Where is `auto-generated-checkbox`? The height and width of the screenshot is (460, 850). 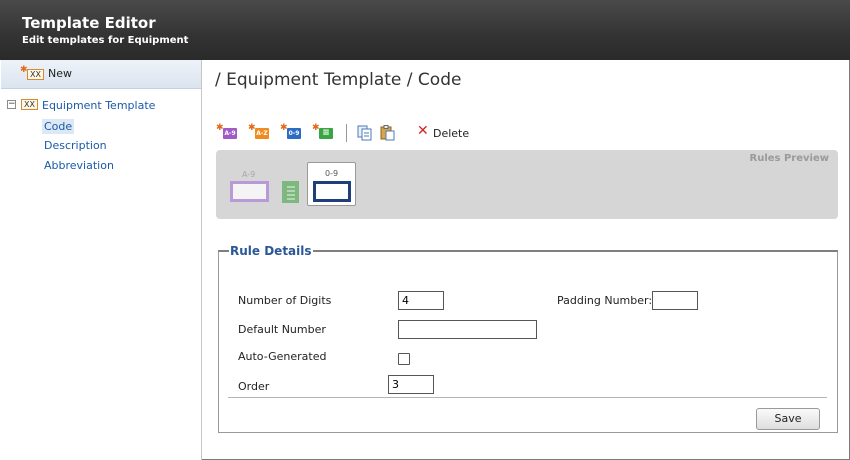
auto-generated-checkbox is located at coordinates (404, 359).